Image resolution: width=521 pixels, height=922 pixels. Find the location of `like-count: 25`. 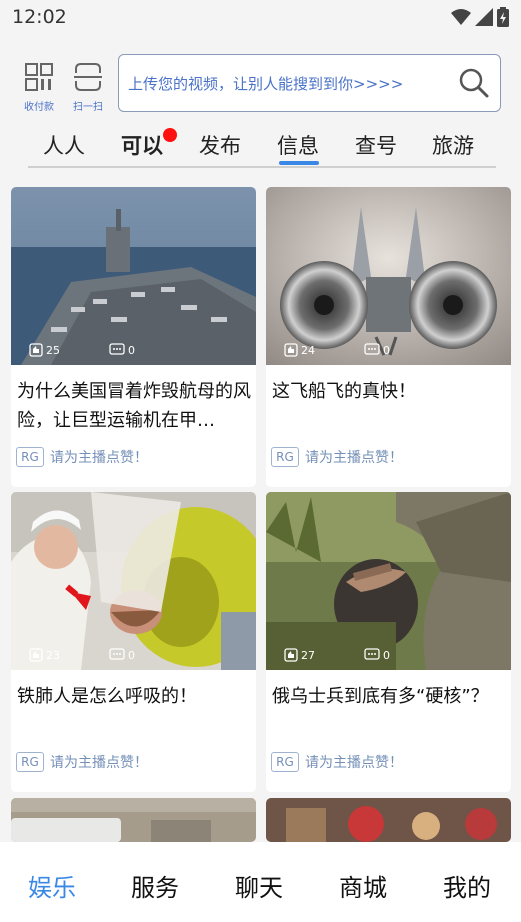

like-count: 25 is located at coordinates (44, 350).